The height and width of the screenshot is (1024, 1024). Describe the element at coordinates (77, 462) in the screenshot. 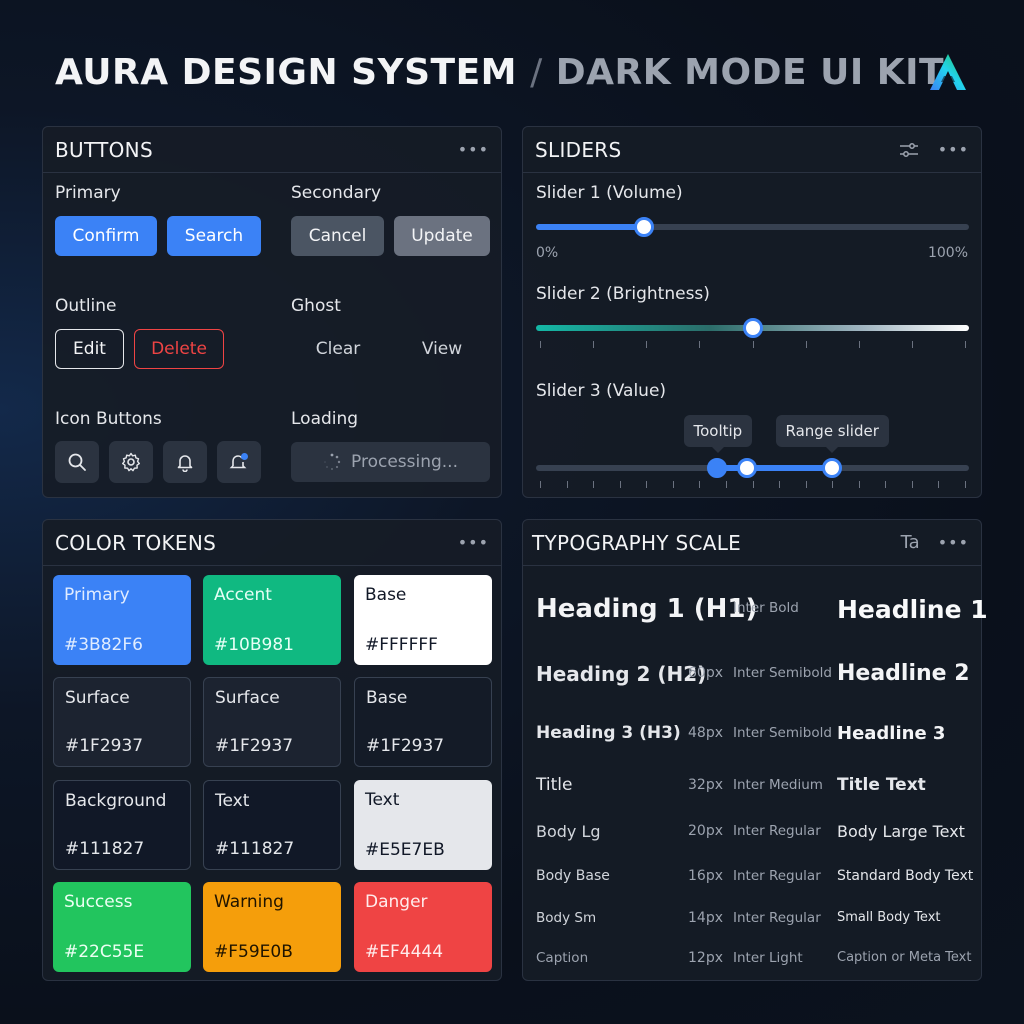

I see `search-icon-button` at that location.